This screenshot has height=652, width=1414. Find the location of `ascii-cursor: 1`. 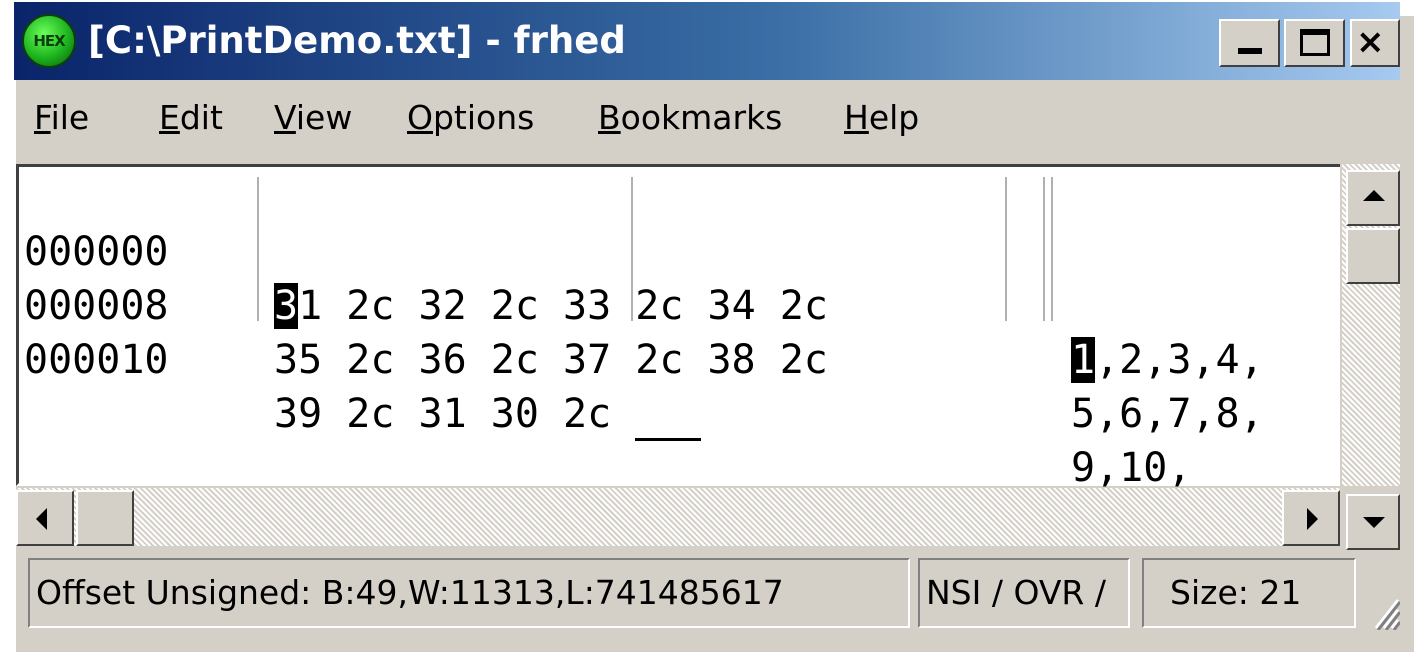

ascii-cursor: 1 is located at coordinates (1083, 360).